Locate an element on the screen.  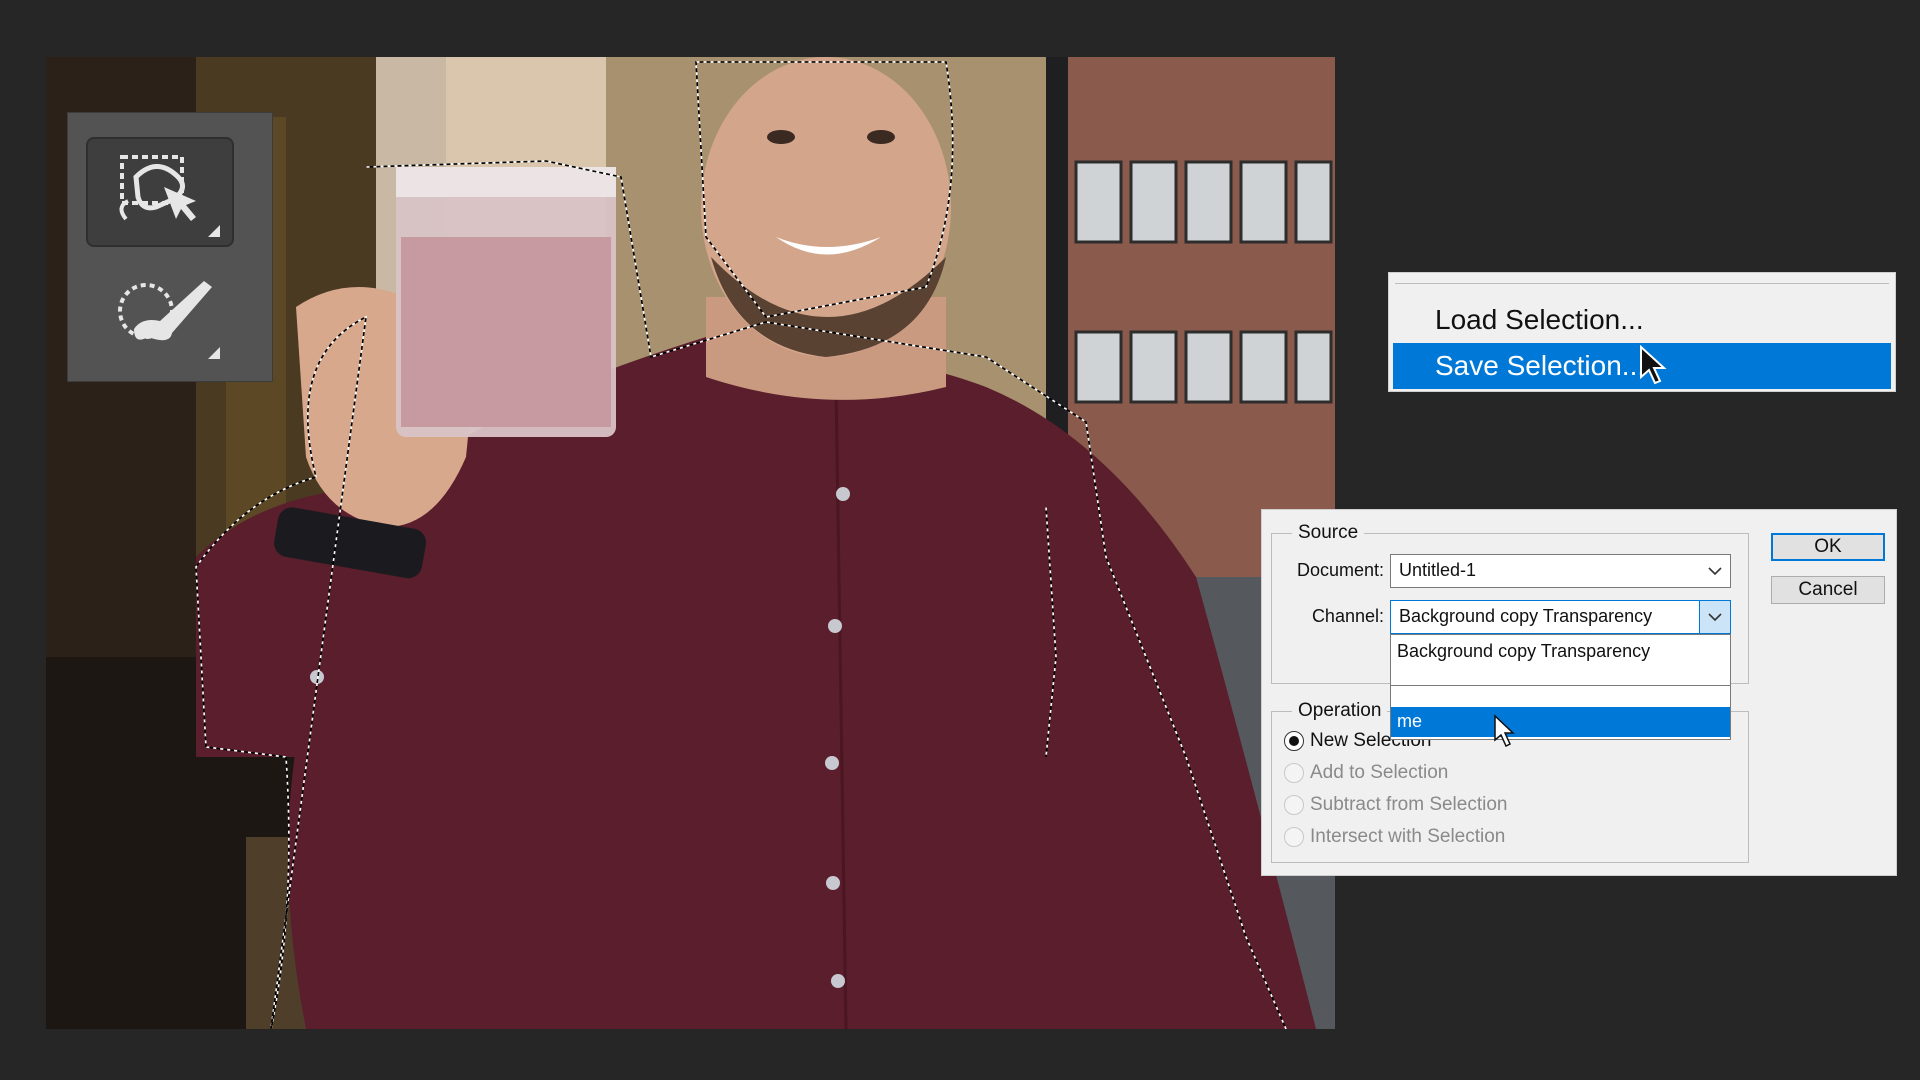
cancel-button: Cancel is located at coordinates (1828, 590).